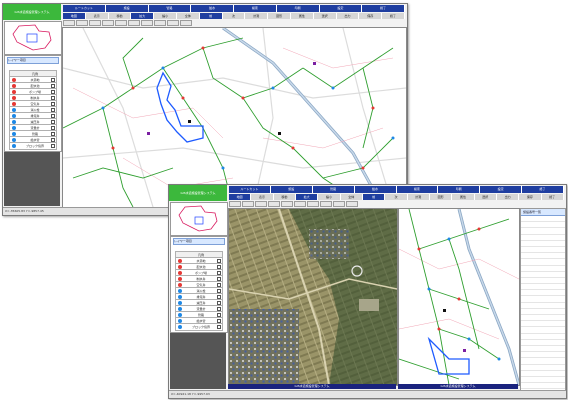 The image size is (568, 400). What do you see at coordinates (441, 197) in the screenshot?
I see `front-tab-shape: 図形` at bounding box center [441, 197].